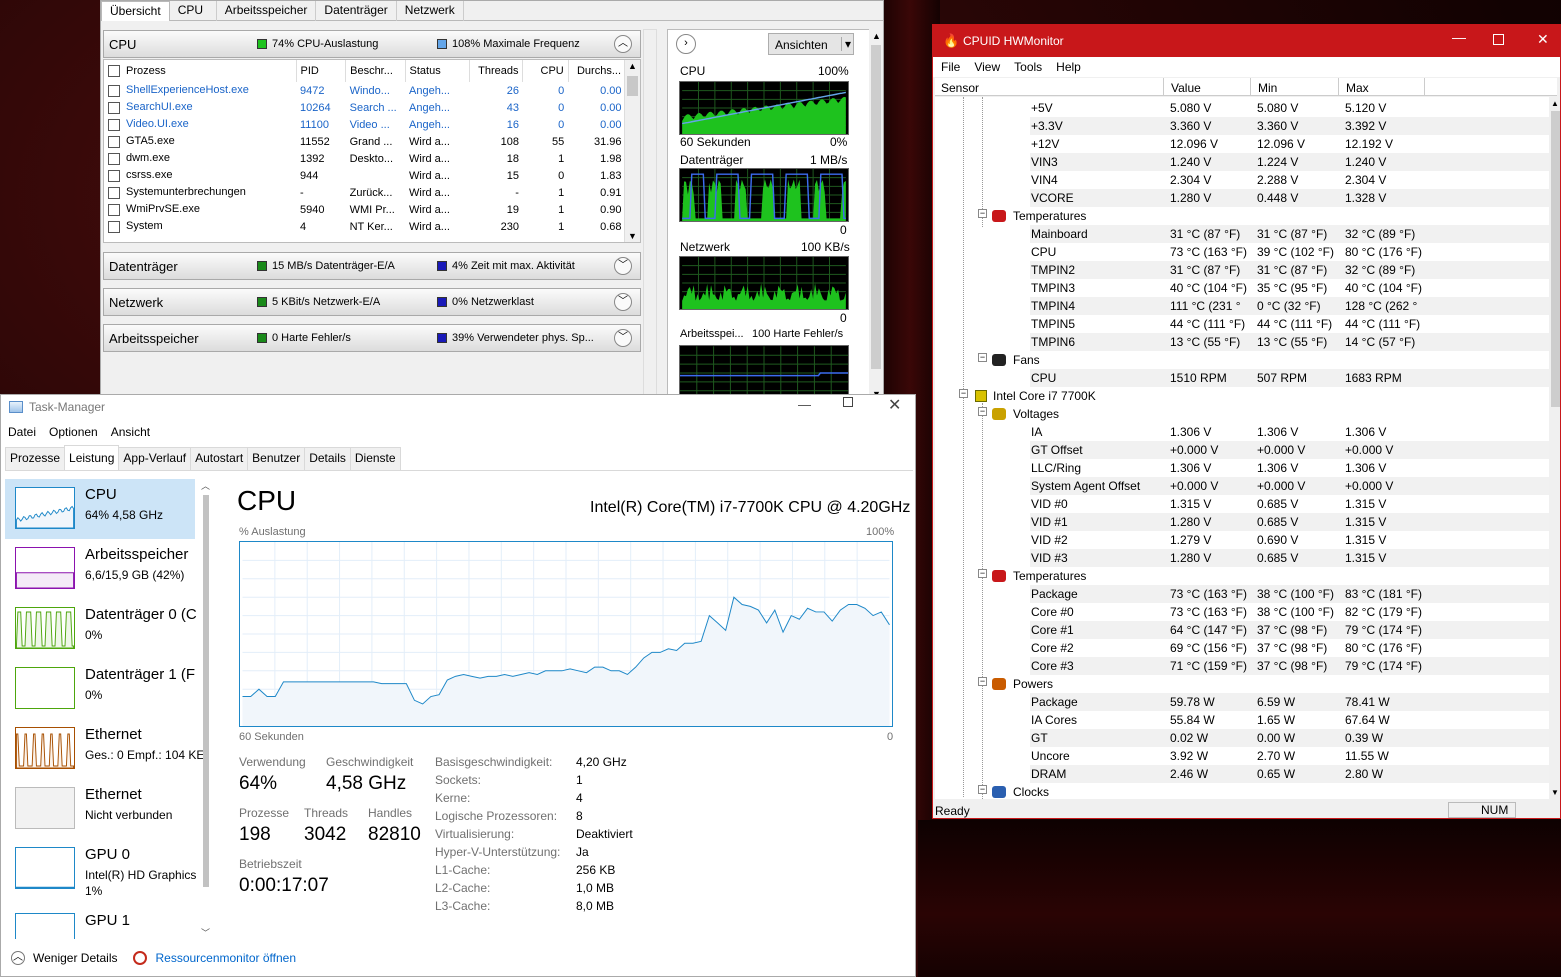 This screenshot has height=977, width=1561. I want to click on sensor-row: LLC/Ring 1.306 V 1.306 V 1.306 V, so click(1242, 468).